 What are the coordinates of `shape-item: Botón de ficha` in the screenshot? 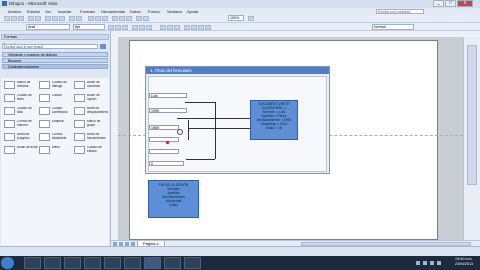 It's located at (21, 150).